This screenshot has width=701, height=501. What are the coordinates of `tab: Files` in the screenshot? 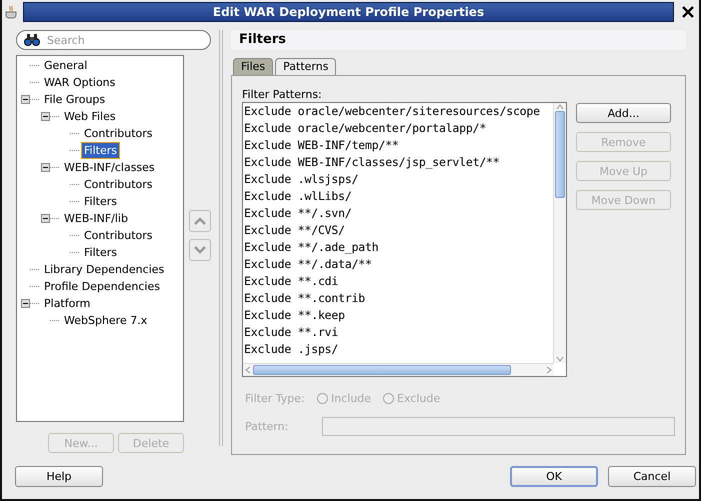 It's located at (253, 66).